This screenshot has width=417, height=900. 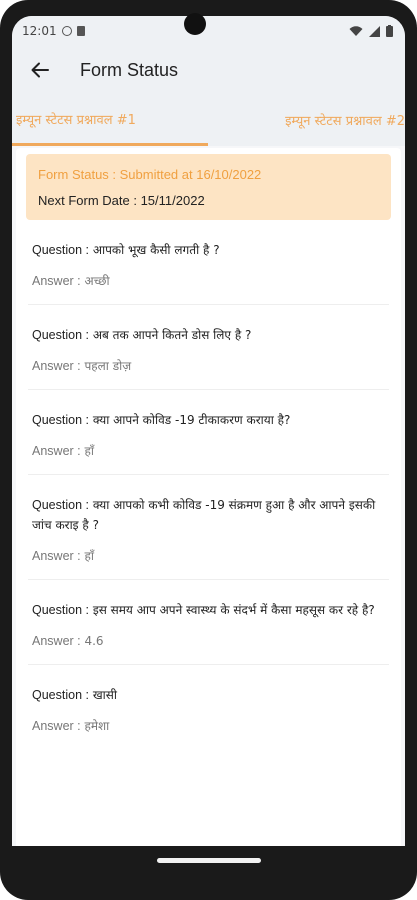 What do you see at coordinates (94, 641) in the screenshot?
I see `answer-value: 4.6` at bounding box center [94, 641].